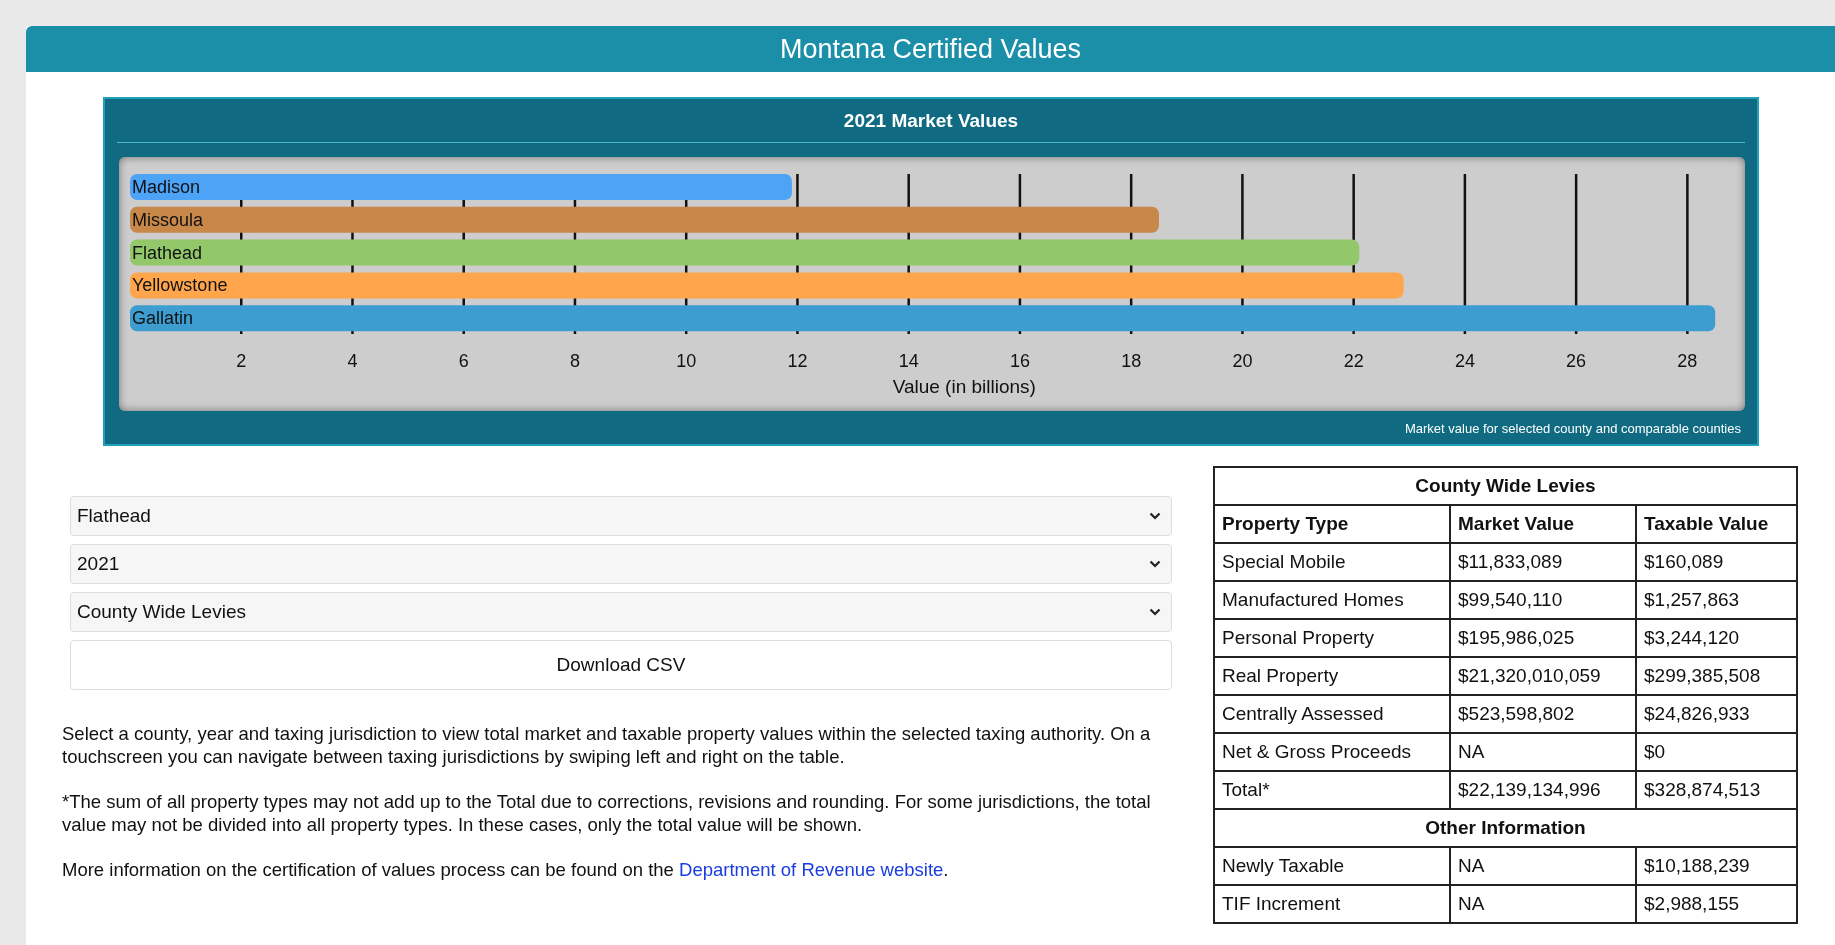 The width and height of the screenshot is (1835, 945). What do you see at coordinates (930, 49) in the screenshot?
I see `page-title: Montana Certified Values` at bounding box center [930, 49].